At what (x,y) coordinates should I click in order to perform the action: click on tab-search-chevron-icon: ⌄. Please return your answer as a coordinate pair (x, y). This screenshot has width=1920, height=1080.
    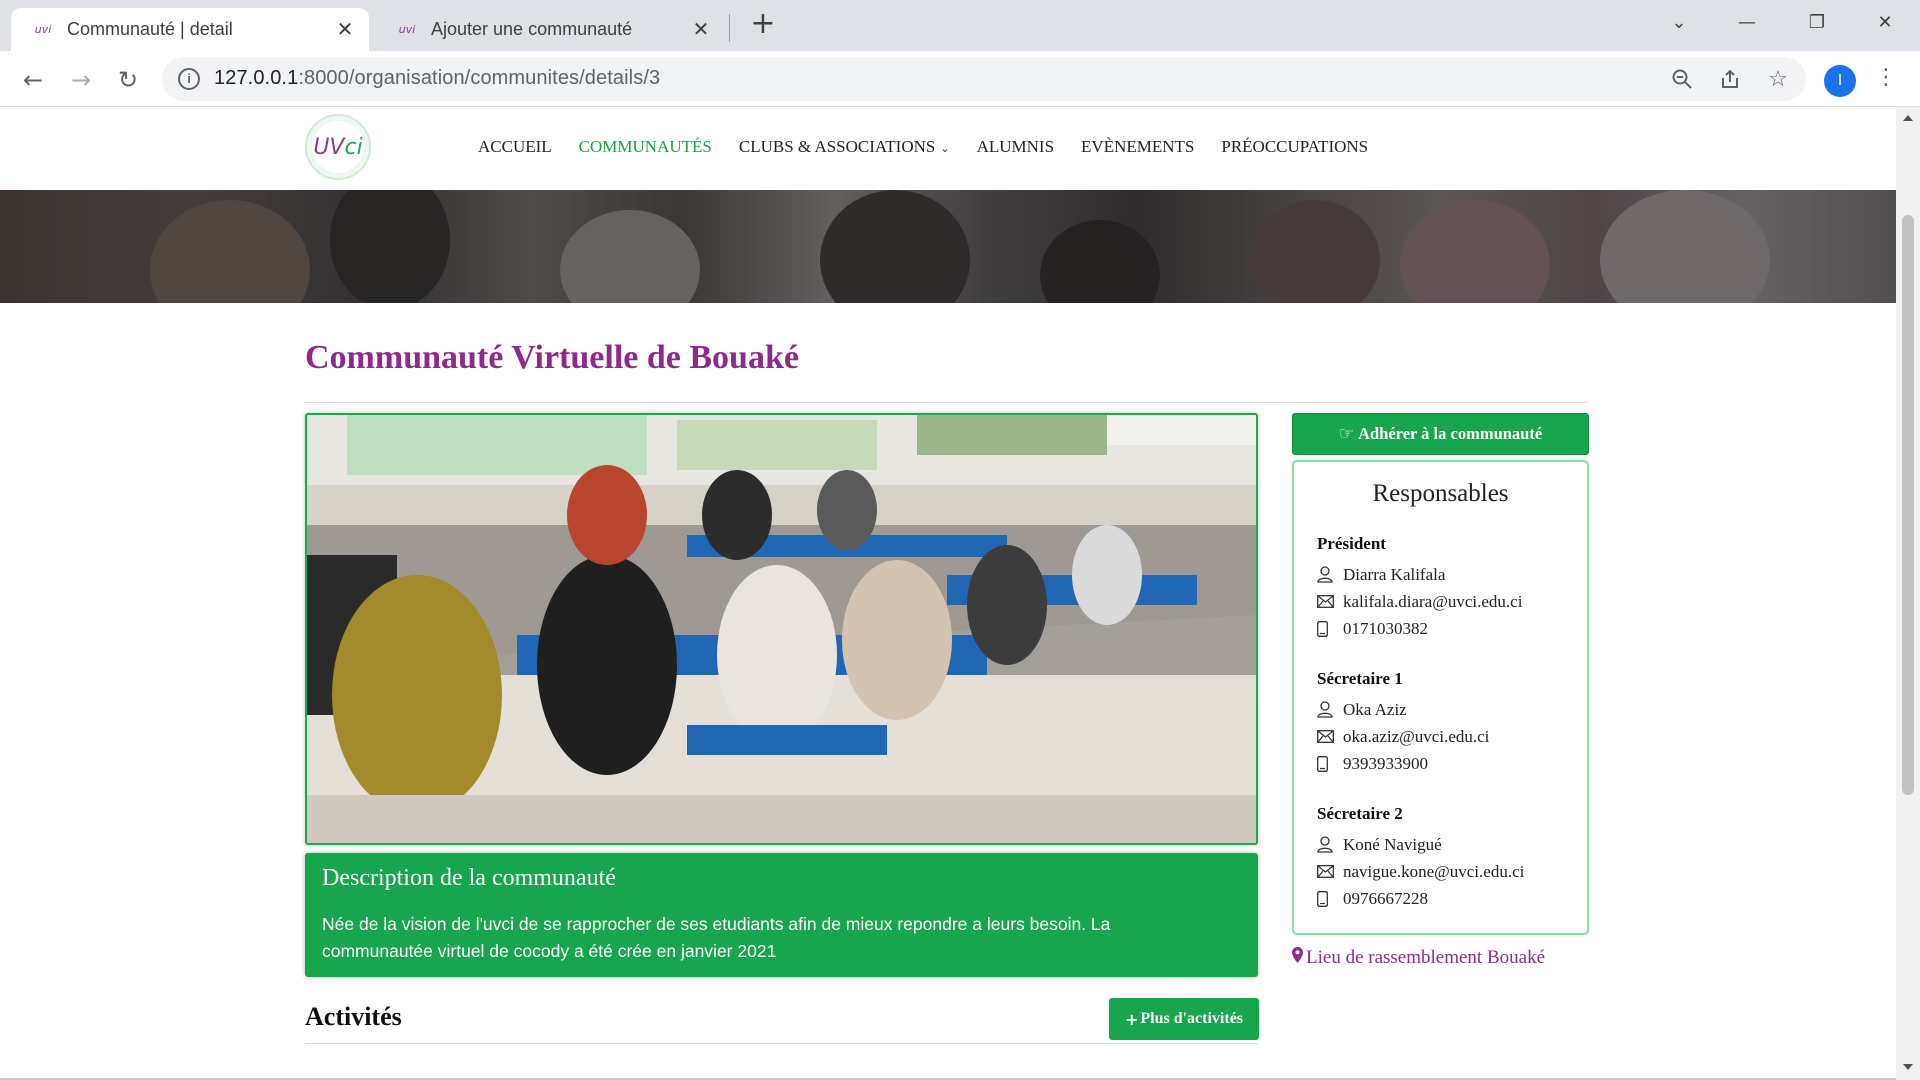
    Looking at the image, I should click on (1679, 22).